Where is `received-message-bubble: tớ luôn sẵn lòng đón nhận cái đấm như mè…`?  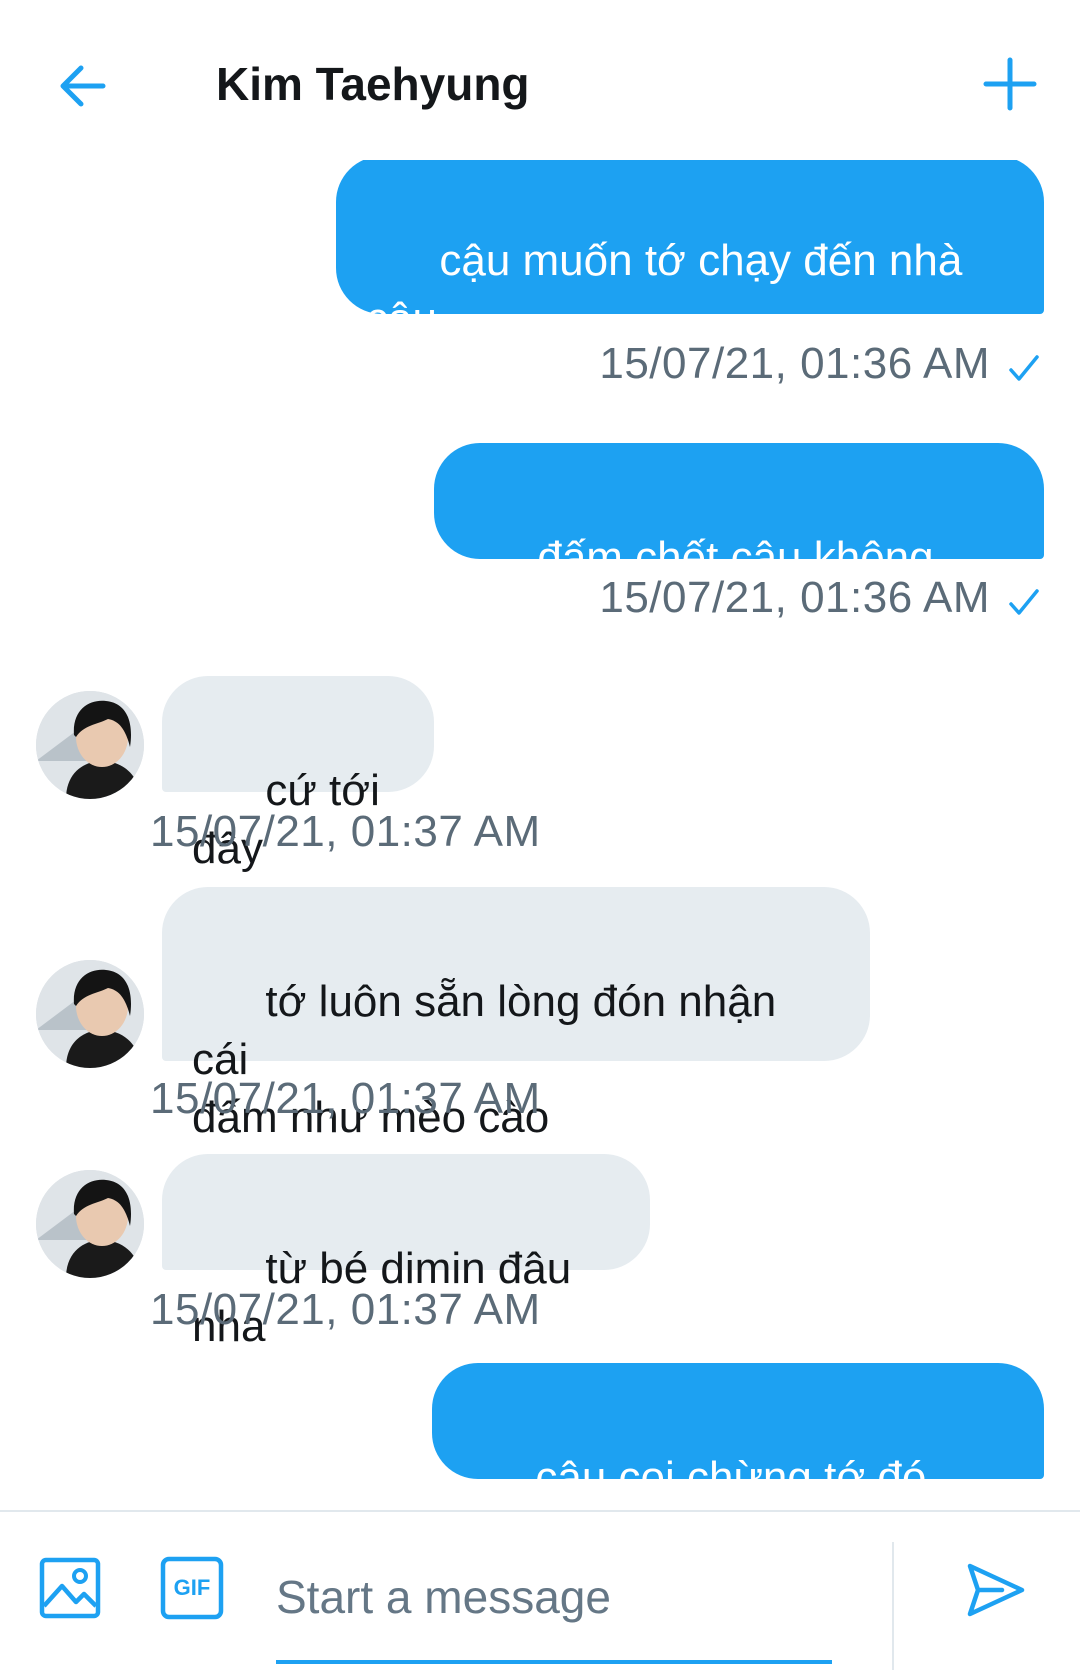 received-message-bubble: tớ luôn sẵn lòng đón nhận cái đấm như mè… is located at coordinates (516, 1014).